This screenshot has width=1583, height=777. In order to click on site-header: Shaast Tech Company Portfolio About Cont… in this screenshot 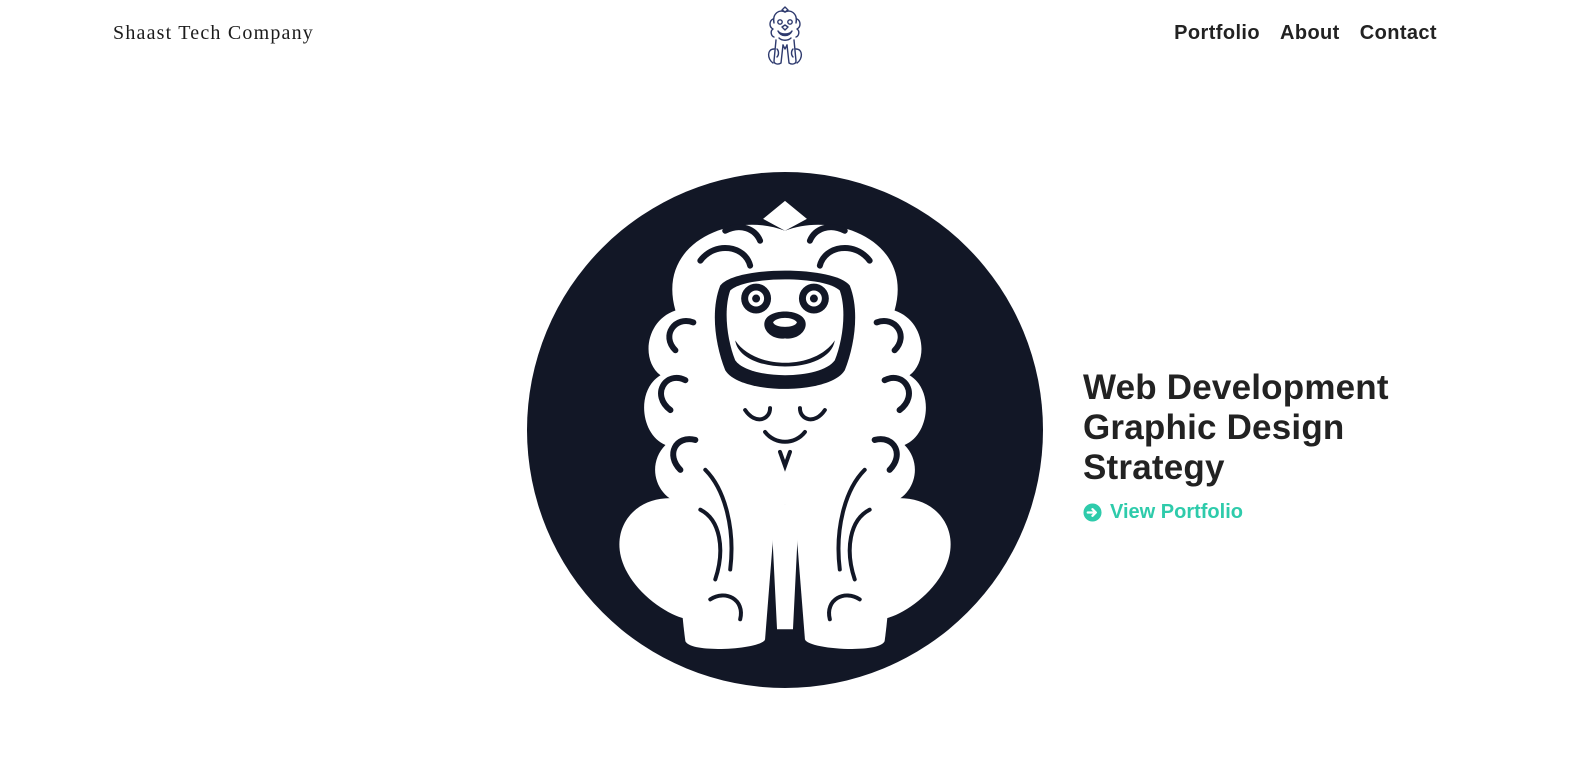, I will do `click(791, 36)`.